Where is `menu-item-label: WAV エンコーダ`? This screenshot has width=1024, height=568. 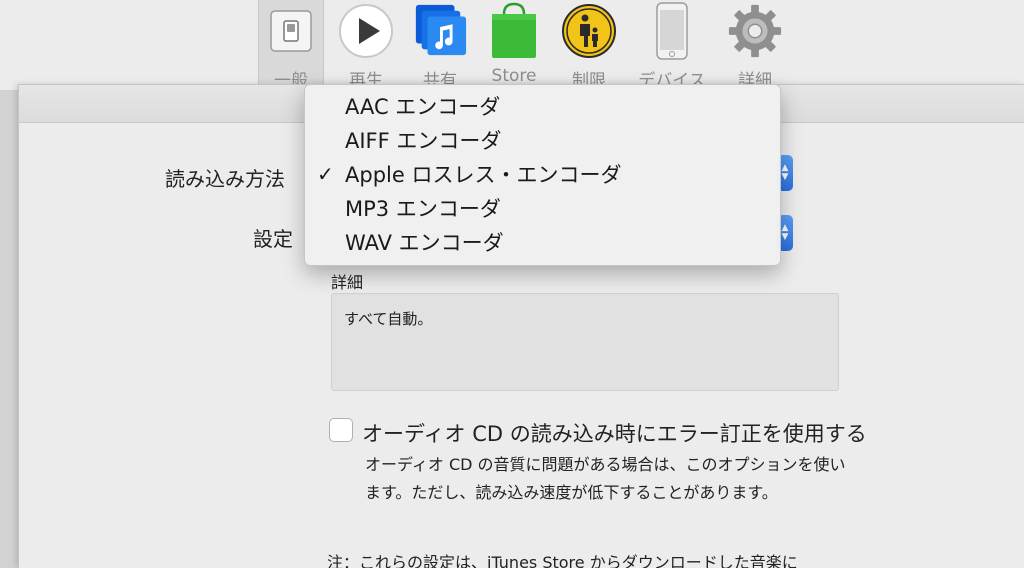
menu-item-label: WAV エンコーダ is located at coordinates (424, 242).